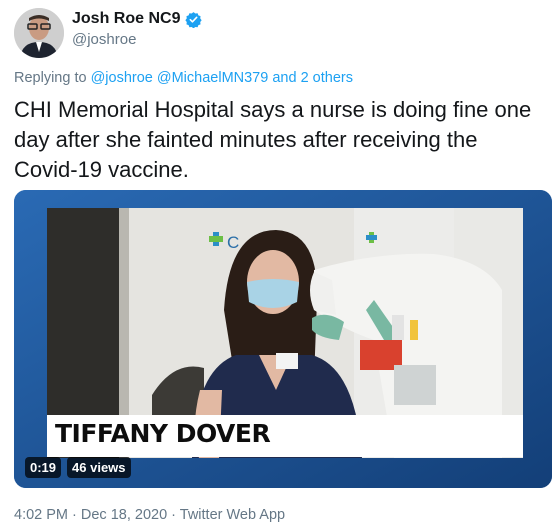 Image resolution: width=560 pixels, height=532 pixels. What do you see at coordinates (149, 515) in the screenshot?
I see `tweet-timestamp: 4:02 PM · Dec 18, 2020 · Twitter Web App` at bounding box center [149, 515].